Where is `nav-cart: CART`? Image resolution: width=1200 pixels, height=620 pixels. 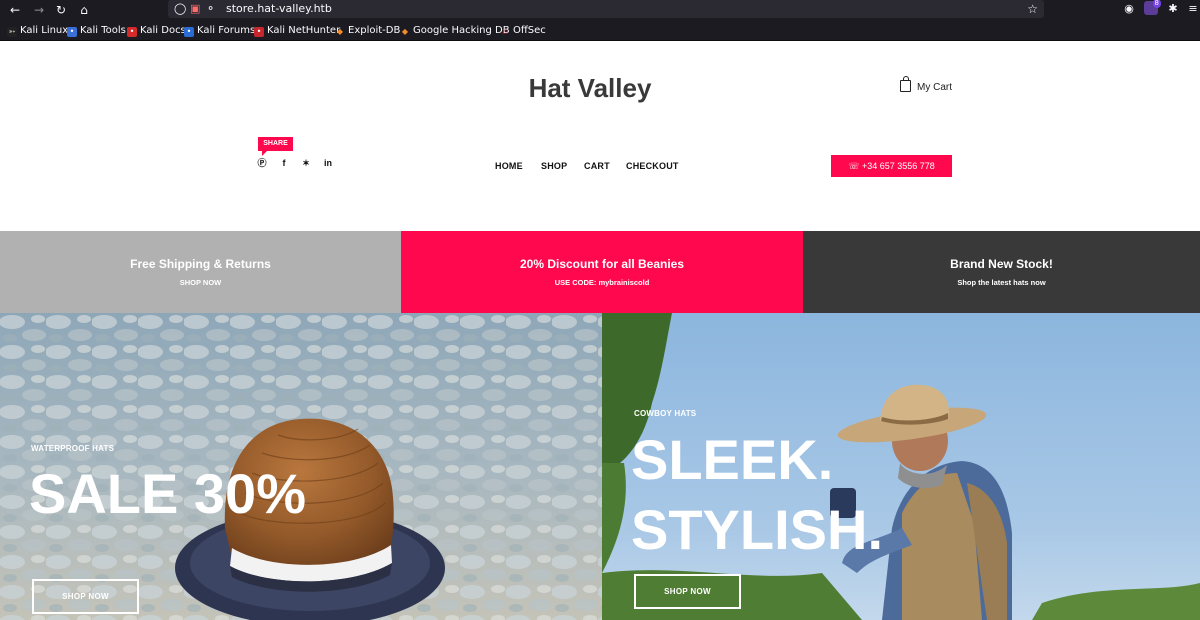 nav-cart: CART is located at coordinates (597, 166).